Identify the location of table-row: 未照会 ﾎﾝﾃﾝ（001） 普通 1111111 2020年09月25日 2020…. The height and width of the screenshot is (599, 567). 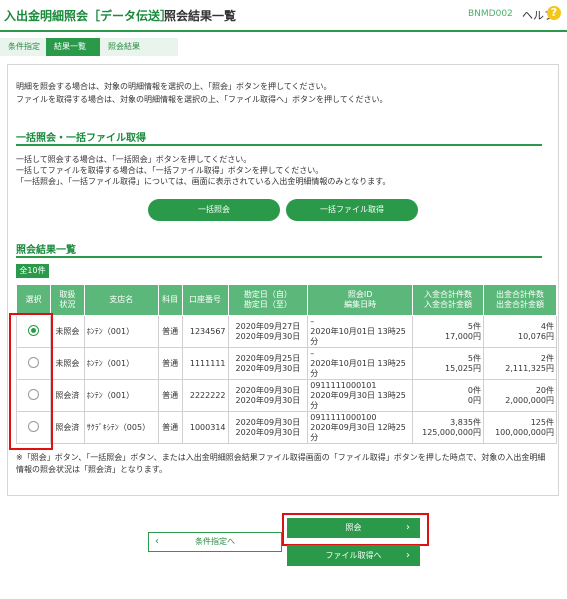
(286, 363).